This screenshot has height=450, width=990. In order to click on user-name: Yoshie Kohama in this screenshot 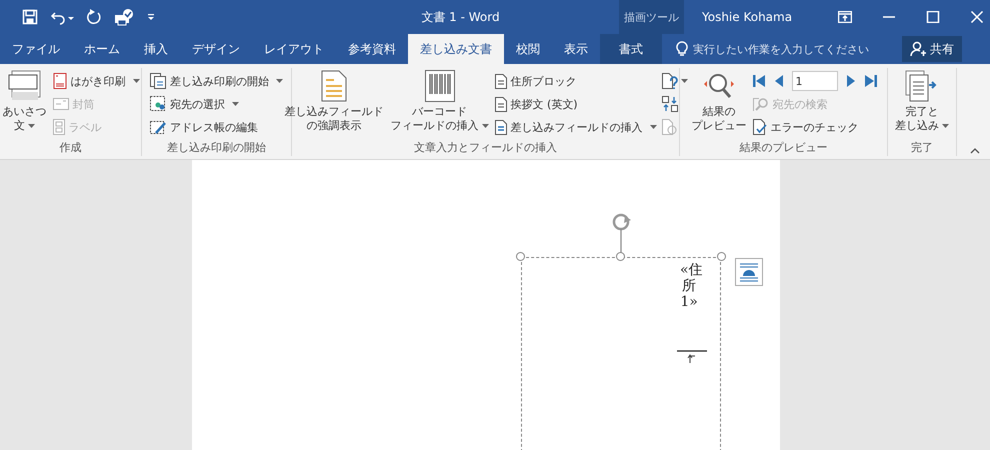, I will do `click(747, 17)`.